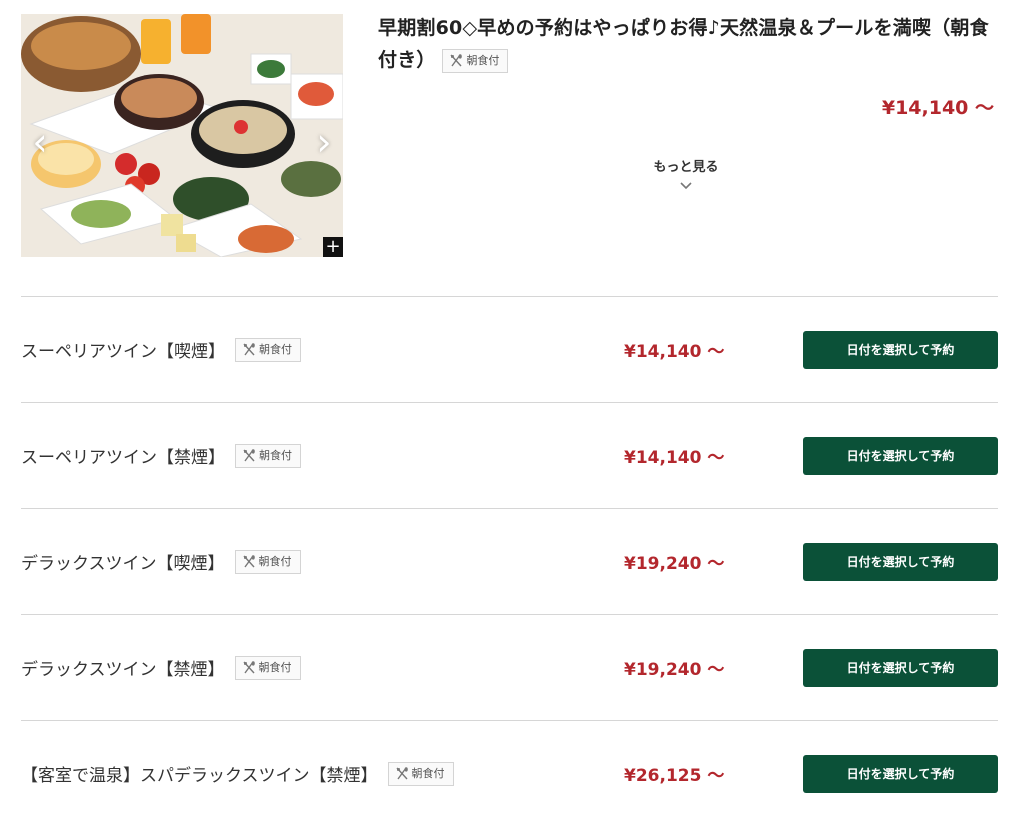 The width and height of the screenshot is (1024, 826). Describe the element at coordinates (40, 142) in the screenshot. I see `photo-prev-icon: ‹` at that location.